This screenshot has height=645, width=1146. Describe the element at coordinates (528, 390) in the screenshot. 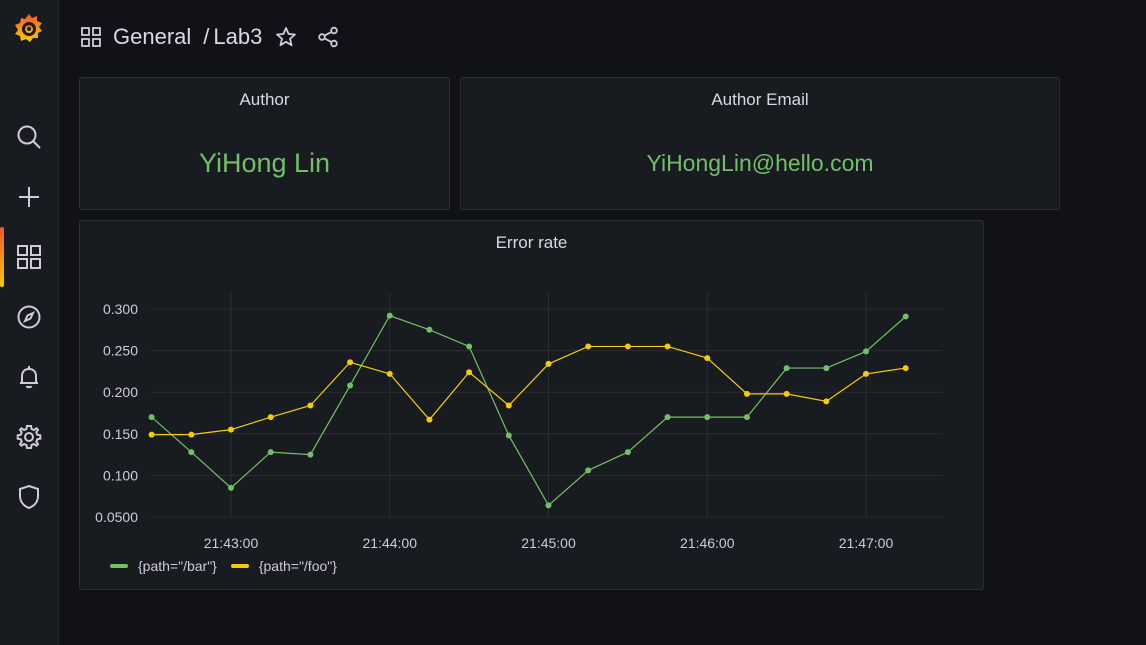

I see `series-line-foo` at that location.